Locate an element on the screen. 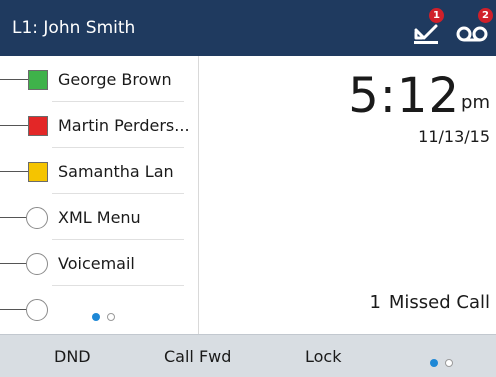 Image resolution: width=496 pixels, height=377 pixels. line-key-voicemail: Voicemail is located at coordinates (99, 263).